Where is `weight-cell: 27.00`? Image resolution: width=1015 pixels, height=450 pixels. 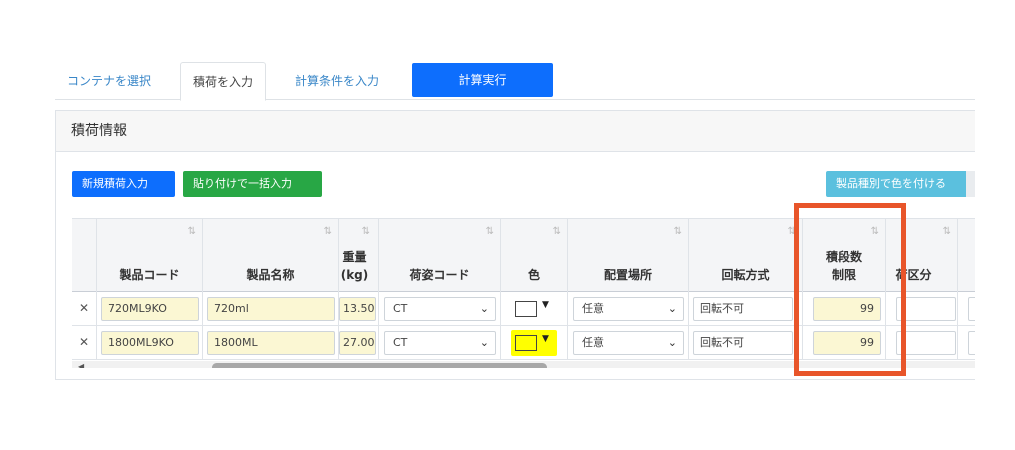 weight-cell: 27.00 is located at coordinates (359, 342).